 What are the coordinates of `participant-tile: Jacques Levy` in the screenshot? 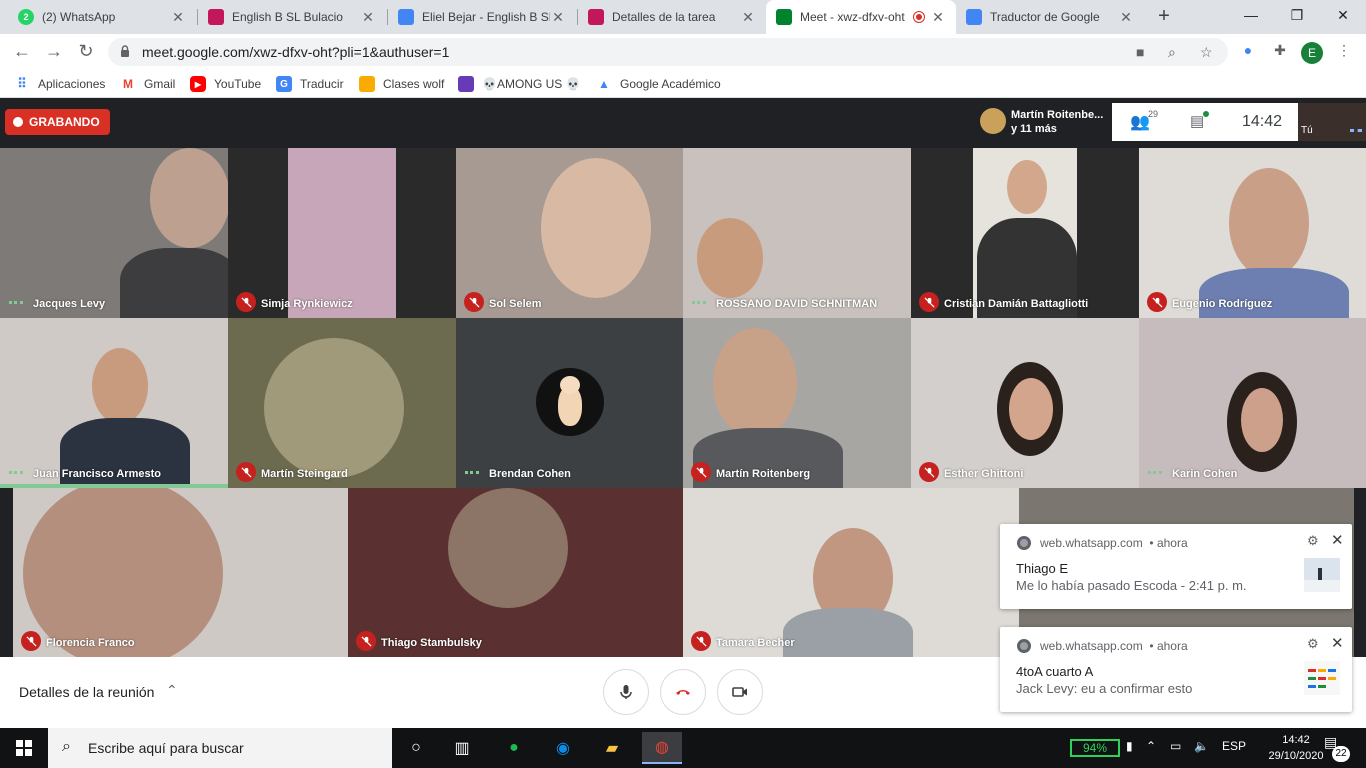 It's located at (114, 233).